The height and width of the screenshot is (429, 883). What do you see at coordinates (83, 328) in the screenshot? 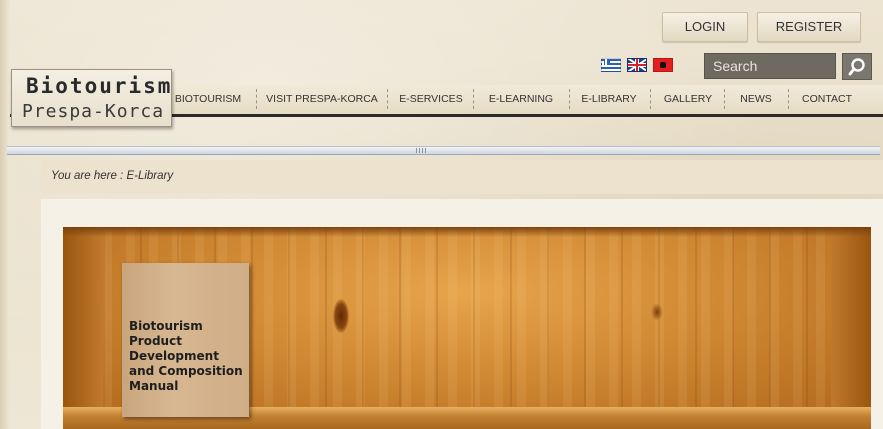
I see `shelf-left-side` at bounding box center [83, 328].